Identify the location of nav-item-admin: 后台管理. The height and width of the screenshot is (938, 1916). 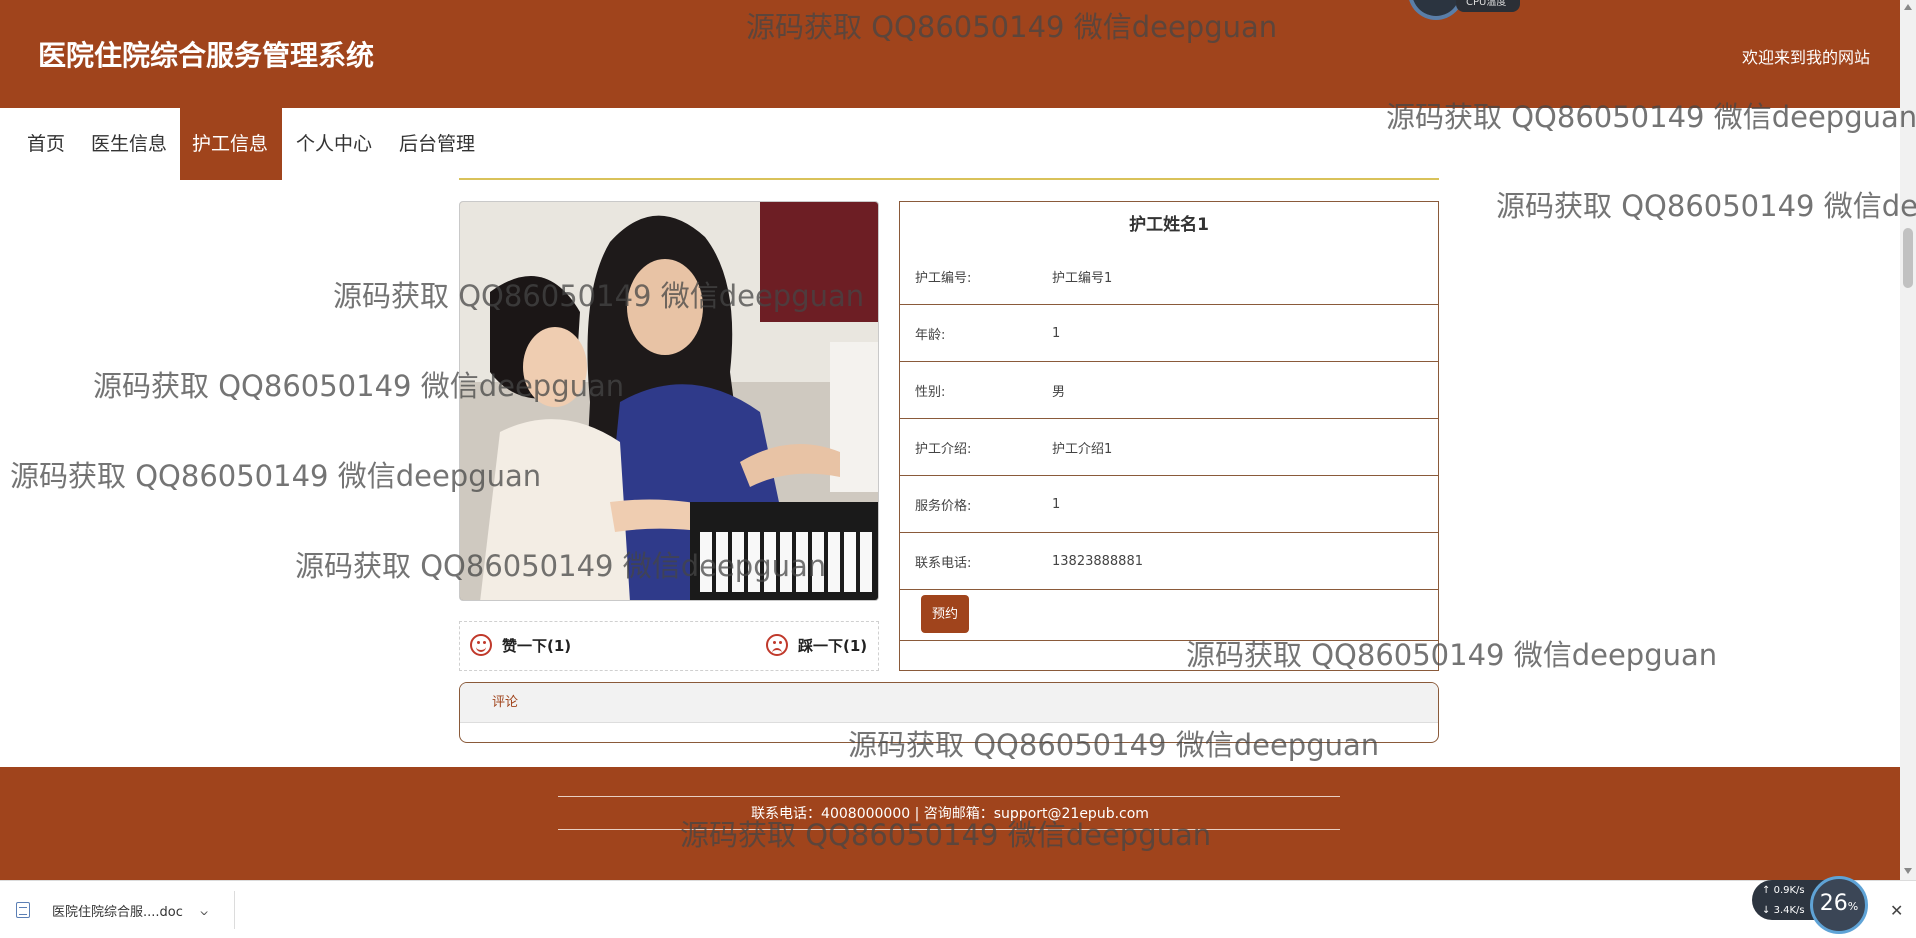
(437, 144).